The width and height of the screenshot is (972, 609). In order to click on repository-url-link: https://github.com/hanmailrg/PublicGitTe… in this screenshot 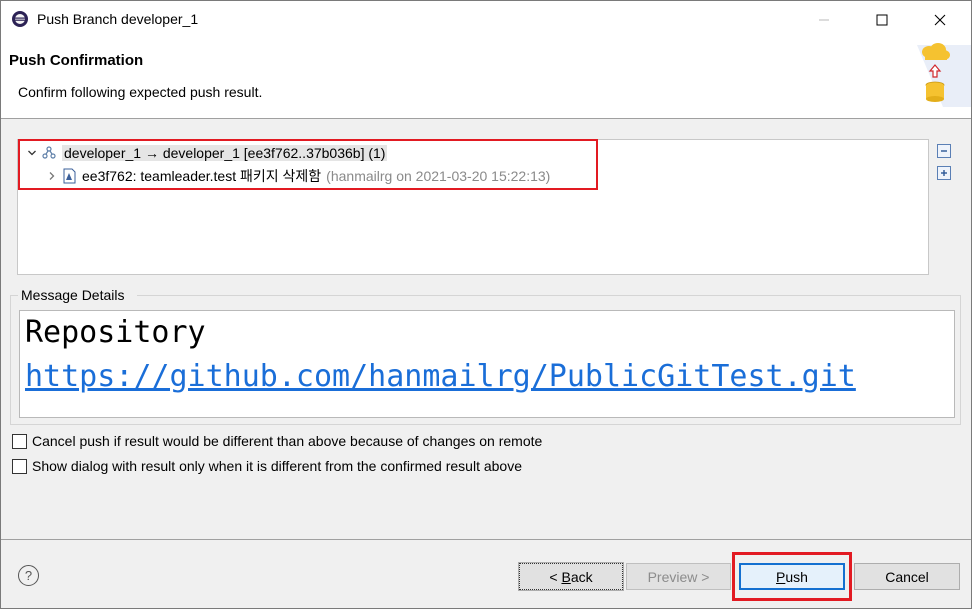, I will do `click(440, 376)`.